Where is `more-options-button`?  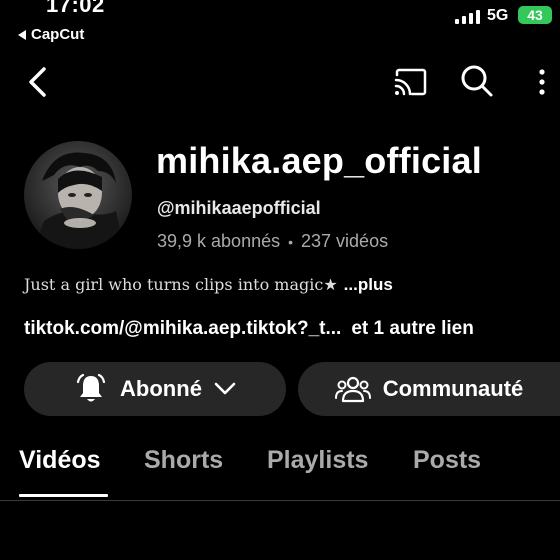 more-options-button is located at coordinates (542, 82).